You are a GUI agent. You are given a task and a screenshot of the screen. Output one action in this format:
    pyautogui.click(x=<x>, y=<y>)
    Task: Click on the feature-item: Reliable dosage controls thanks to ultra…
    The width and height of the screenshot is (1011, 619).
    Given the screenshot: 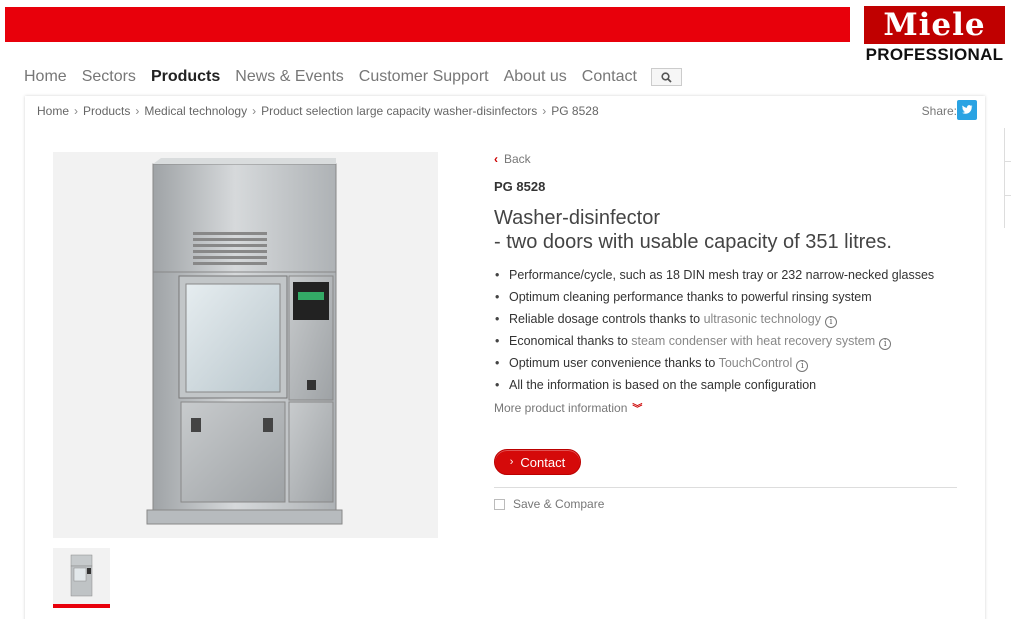 What is the action you would take?
    pyautogui.click(x=729, y=319)
    